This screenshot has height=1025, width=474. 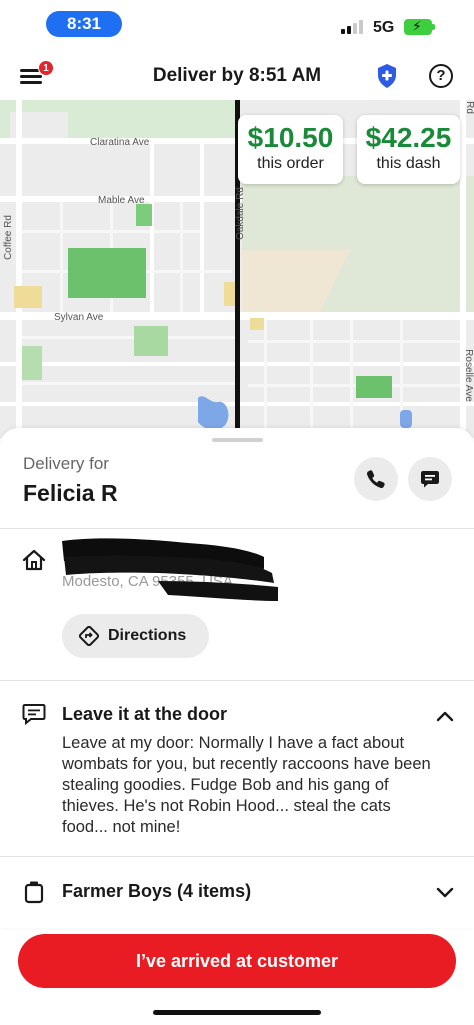 What do you see at coordinates (240, 213) in the screenshot?
I see `street-label: Oakdale Rd` at bounding box center [240, 213].